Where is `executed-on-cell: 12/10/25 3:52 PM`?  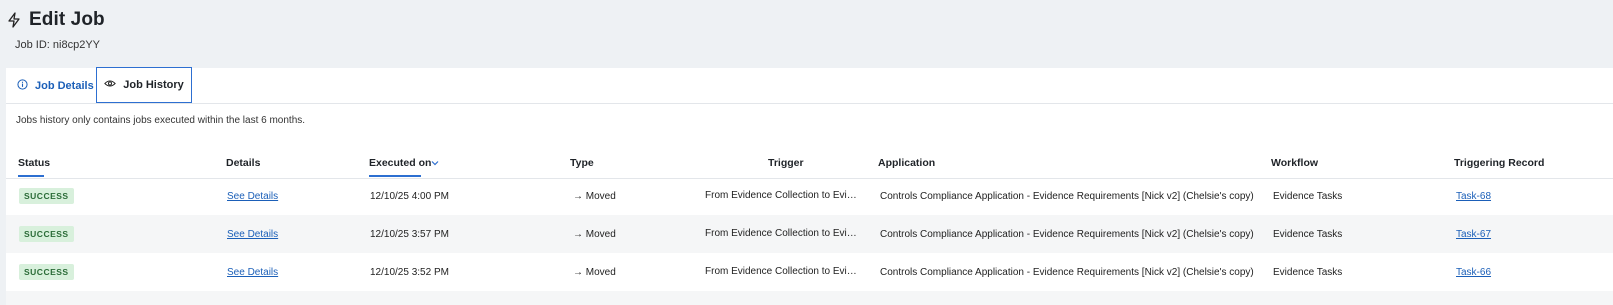
executed-on-cell: 12/10/25 3:52 PM is located at coordinates (409, 272).